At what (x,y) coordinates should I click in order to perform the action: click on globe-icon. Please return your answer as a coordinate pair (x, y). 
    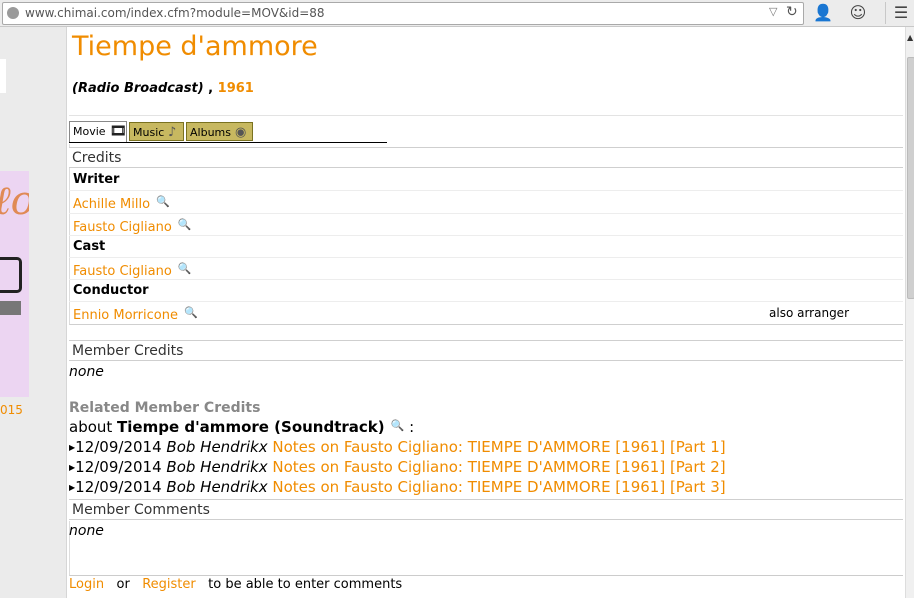
    Looking at the image, I should click on (13, 13).